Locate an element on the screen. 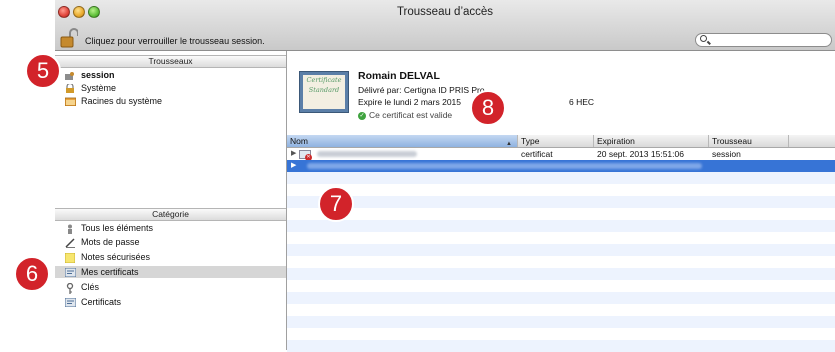  folder-icon is located at coordinates (70, 102).